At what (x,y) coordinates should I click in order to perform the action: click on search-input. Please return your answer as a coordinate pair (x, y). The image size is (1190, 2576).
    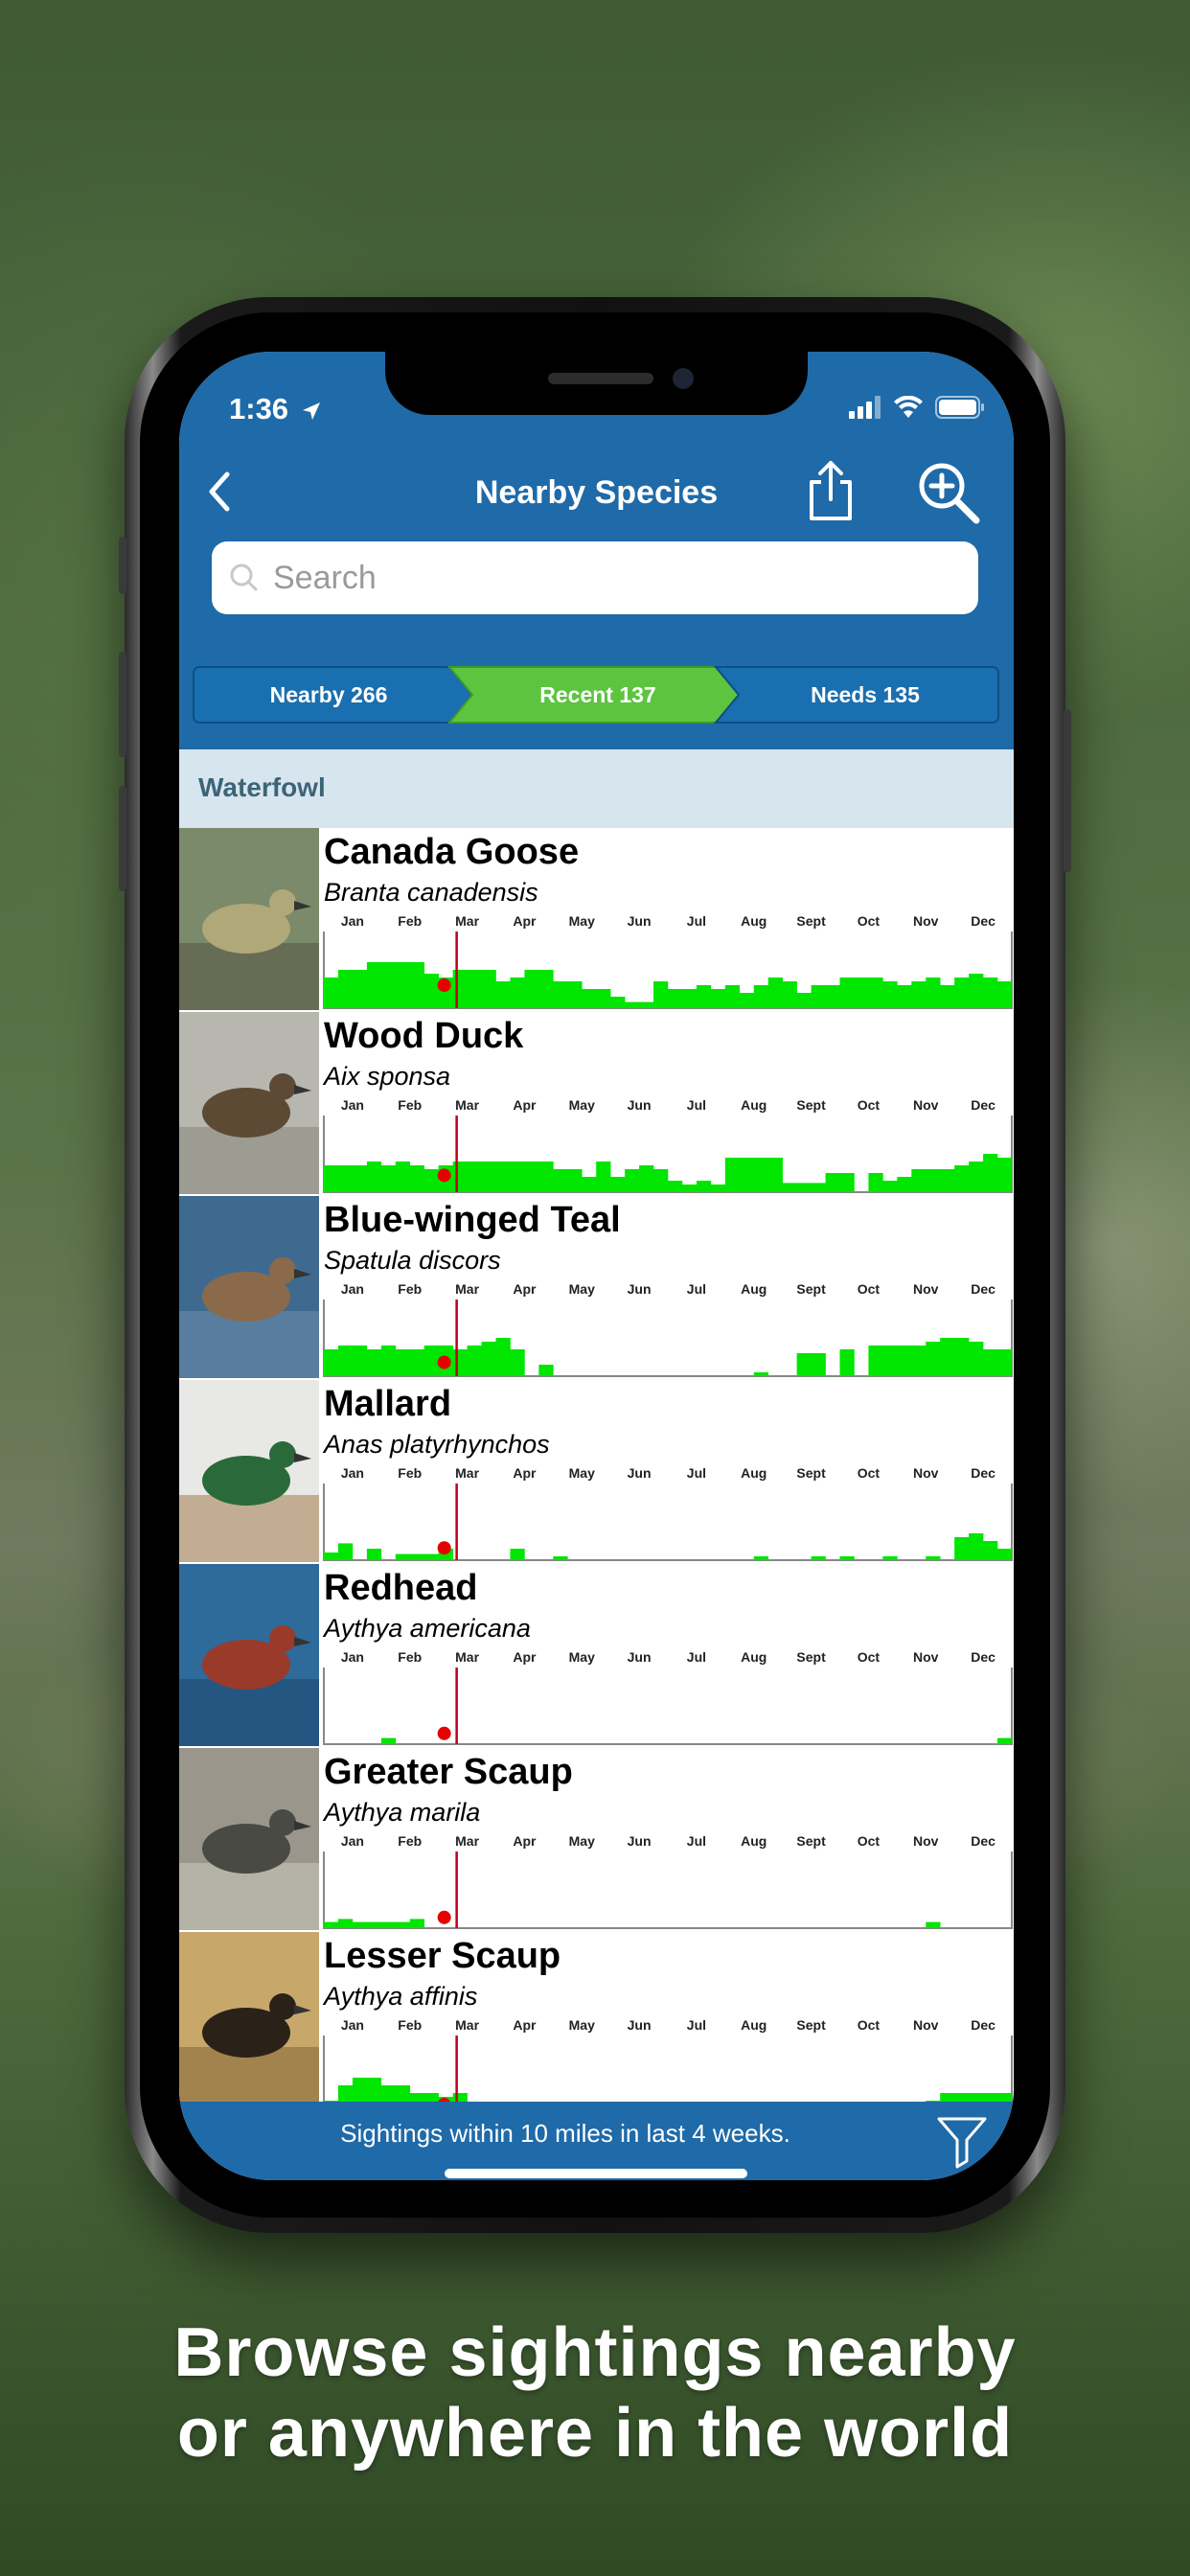
    Looking at the image, I should click on (599, 578).